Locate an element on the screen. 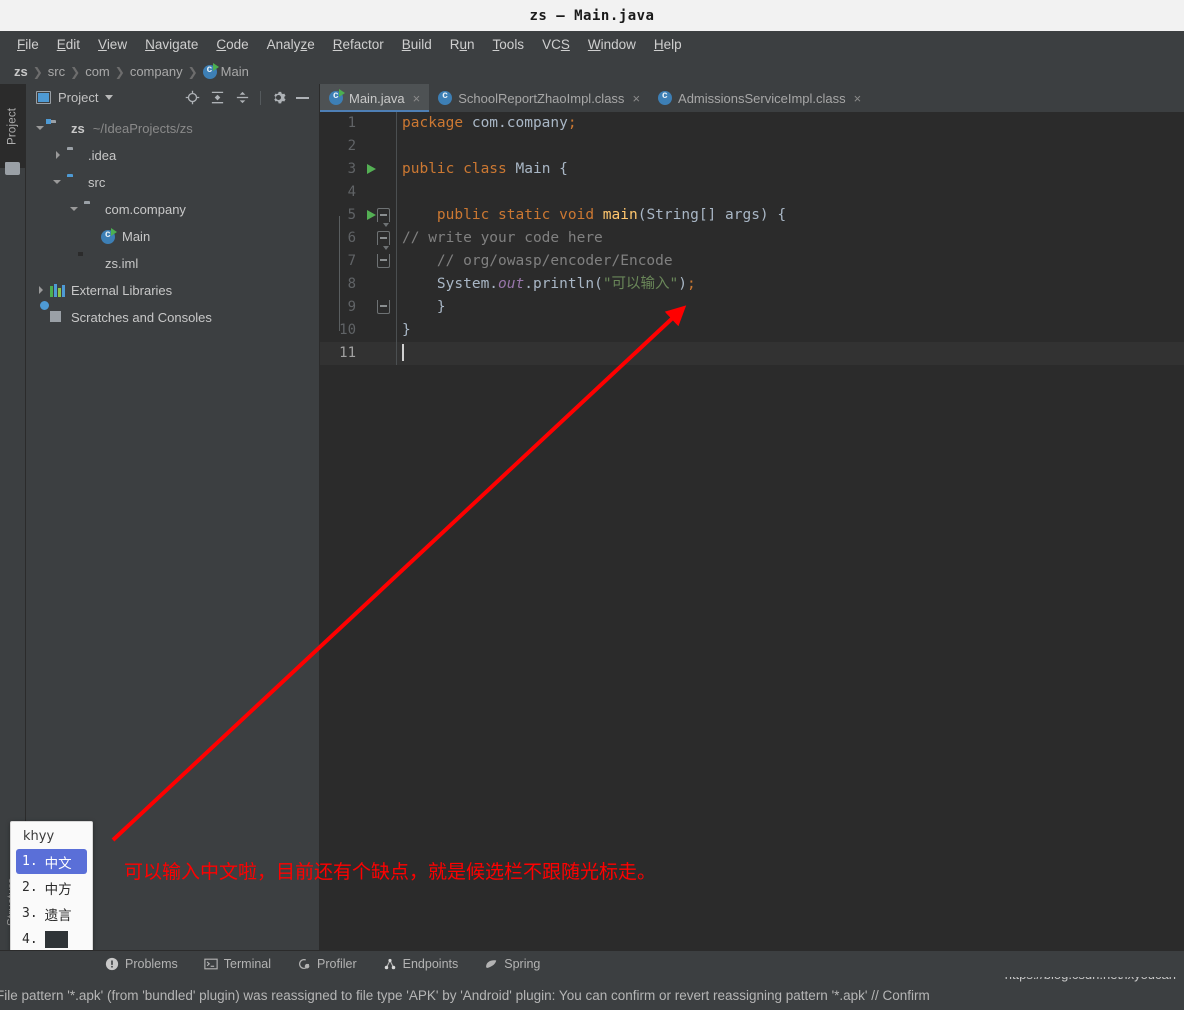  code-token: Main is located at coordinates (537, 169).